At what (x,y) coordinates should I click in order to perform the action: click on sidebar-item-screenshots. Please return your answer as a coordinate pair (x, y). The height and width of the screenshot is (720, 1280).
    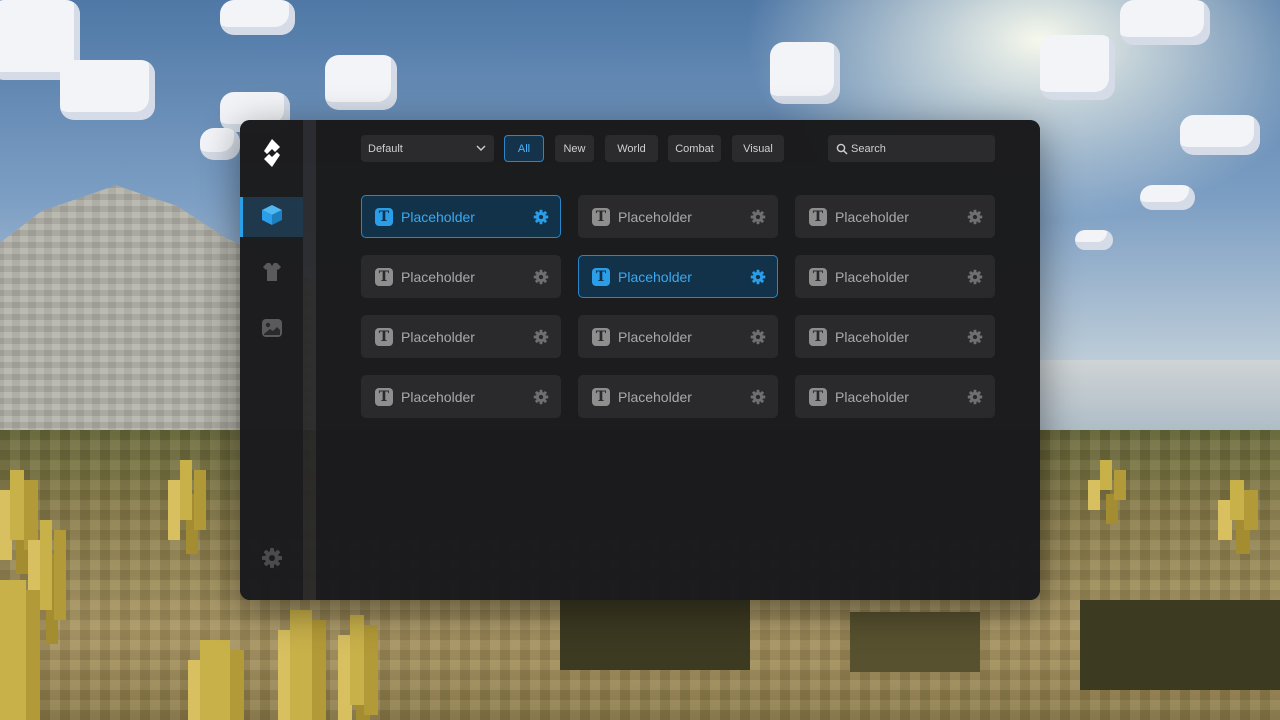
    Looking at the image, I should click on (271, 330).